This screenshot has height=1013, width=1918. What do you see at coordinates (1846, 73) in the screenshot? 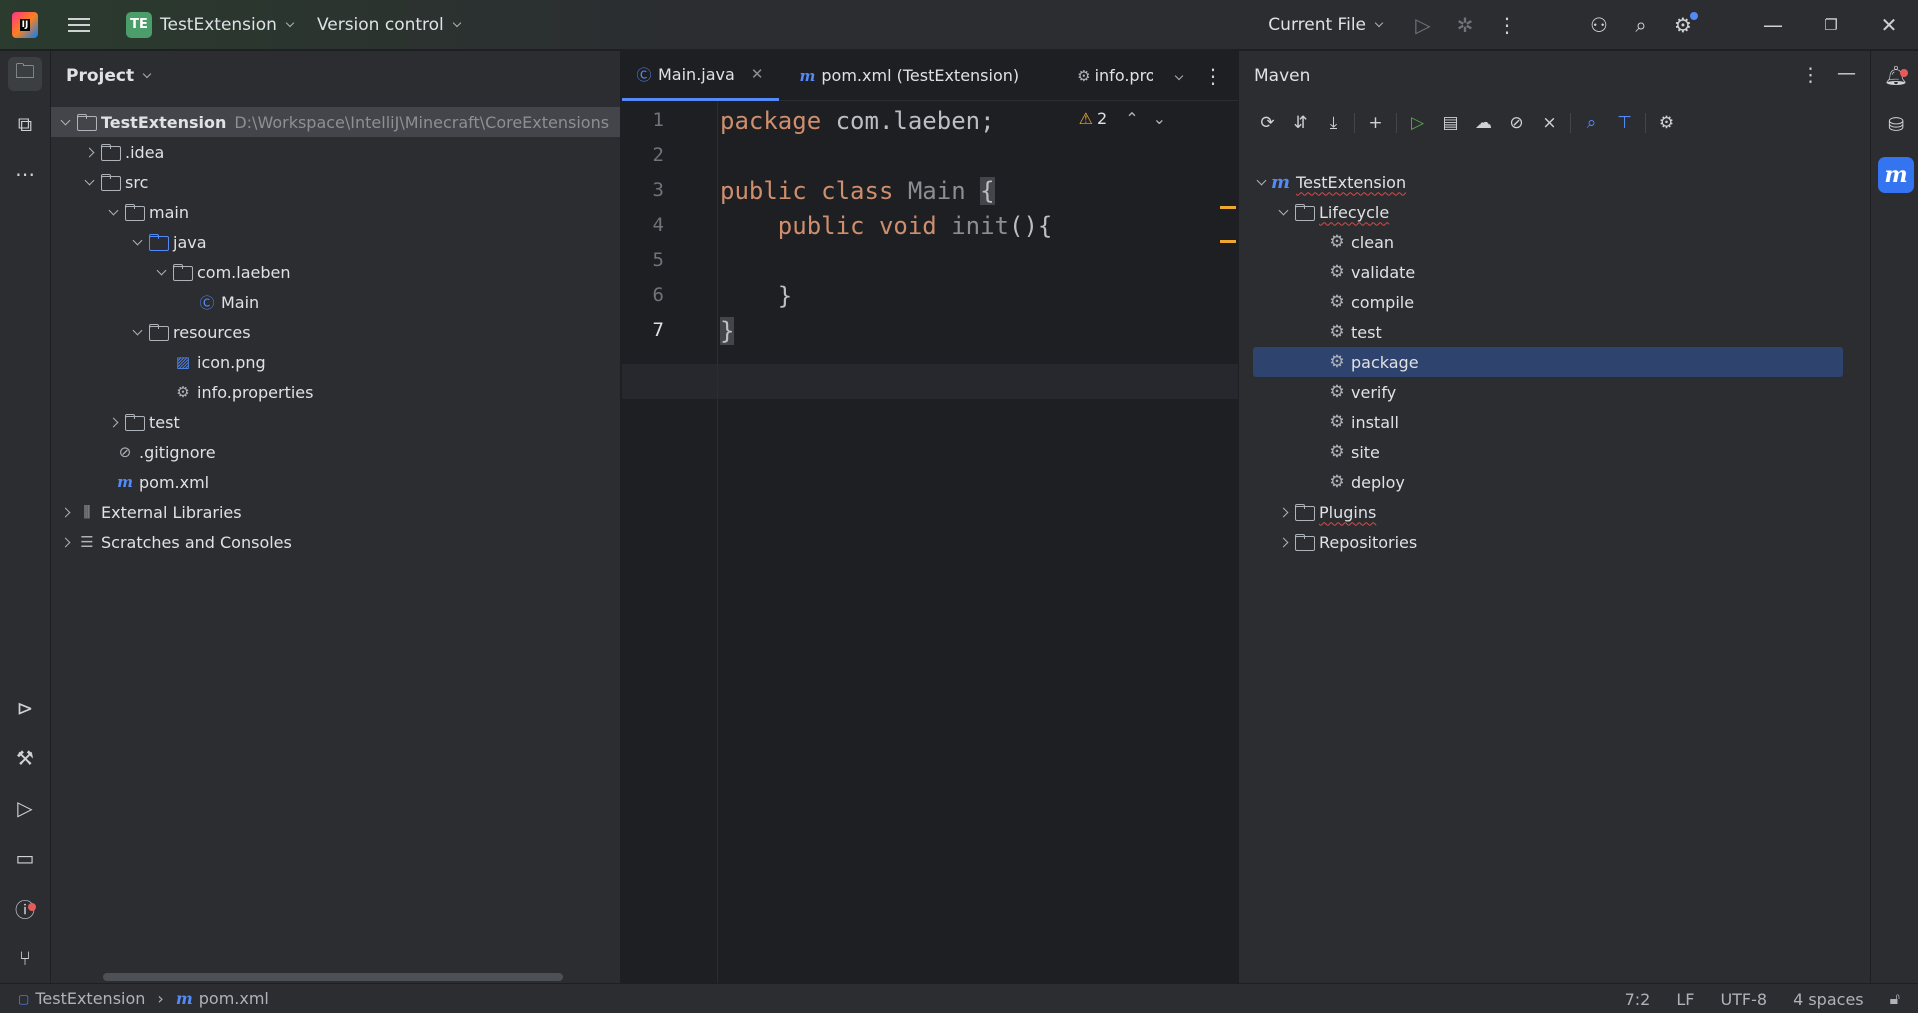
I see `hide-panel-icon: —` at bounding box center [1846, 73].